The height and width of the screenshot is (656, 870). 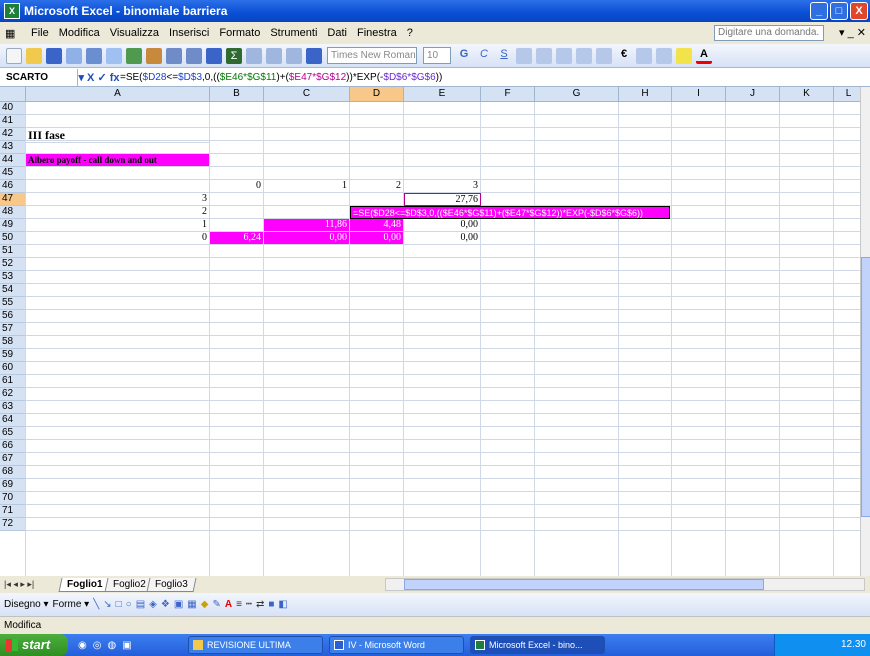 I want to click on hyperlink-icon, so click(x=214, y=55).